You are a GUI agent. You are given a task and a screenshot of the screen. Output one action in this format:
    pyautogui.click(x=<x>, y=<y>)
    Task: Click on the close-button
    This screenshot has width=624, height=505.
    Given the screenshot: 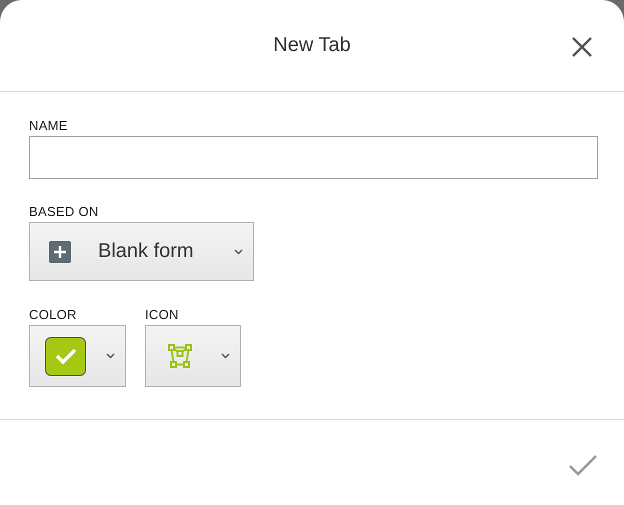 What is the action you would take?
    pyautogui.click(x=582, y=47)
    